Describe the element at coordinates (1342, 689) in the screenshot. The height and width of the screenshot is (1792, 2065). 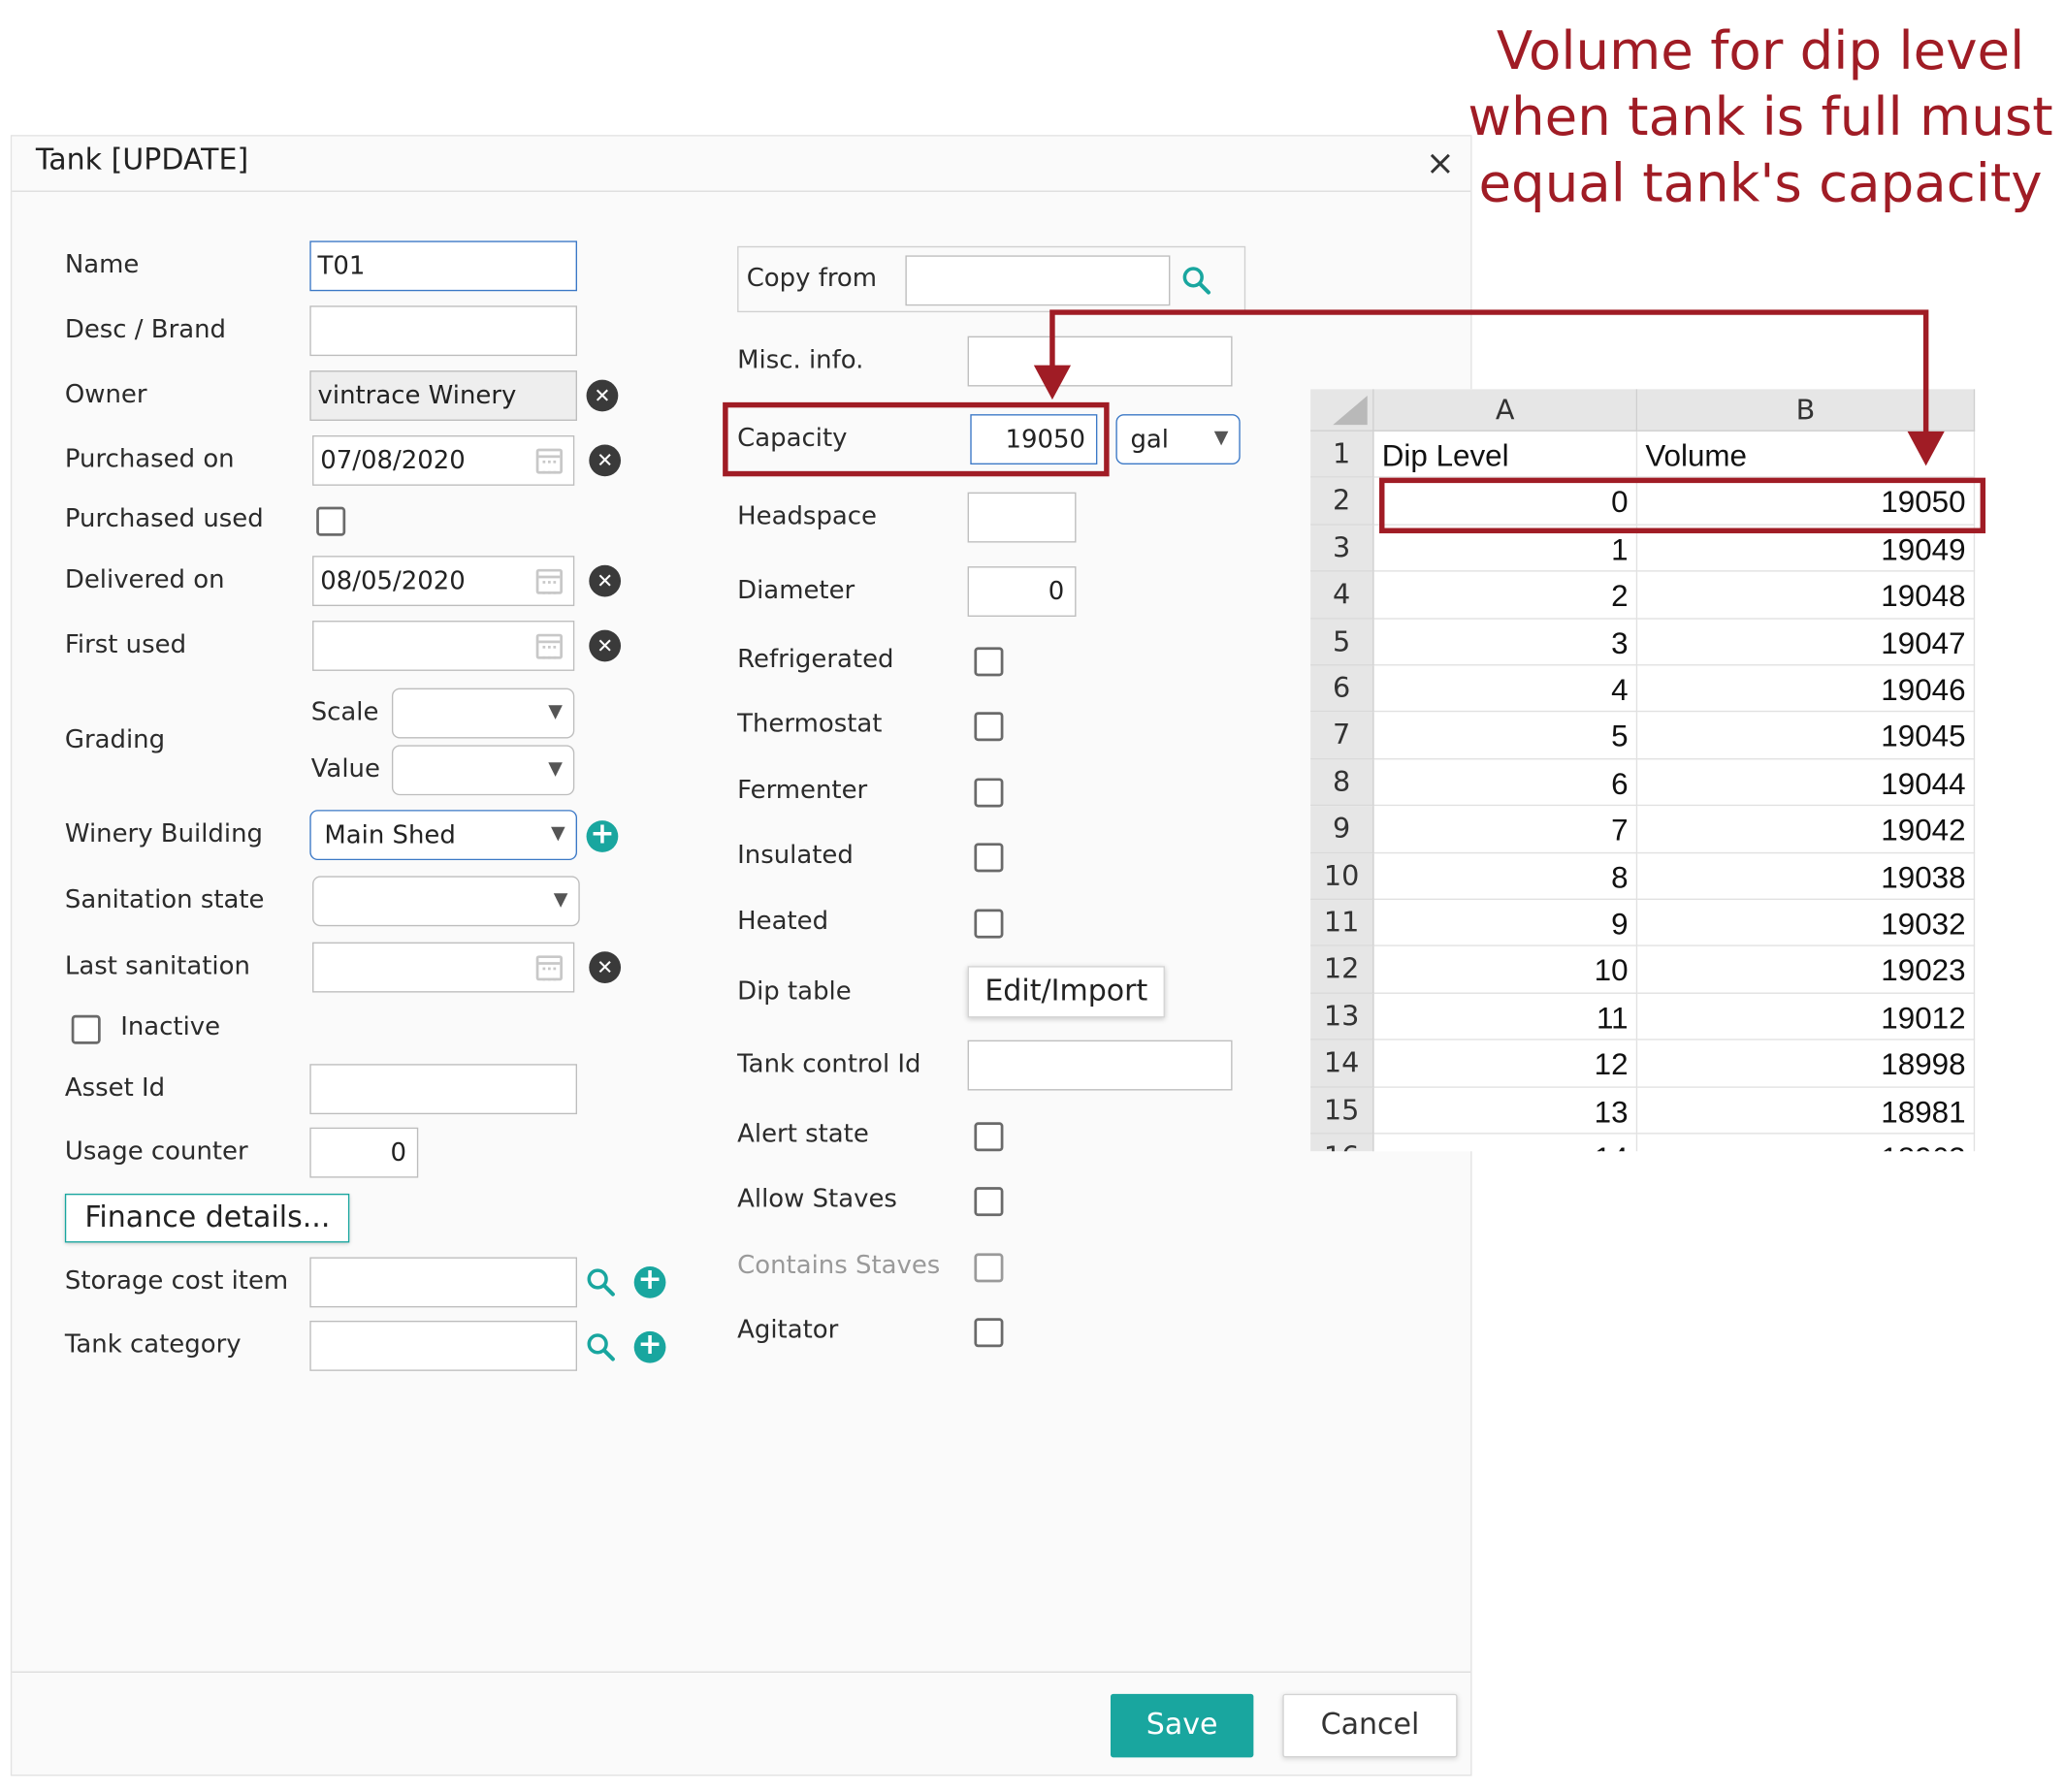
I see `row-number: 6` at that location.